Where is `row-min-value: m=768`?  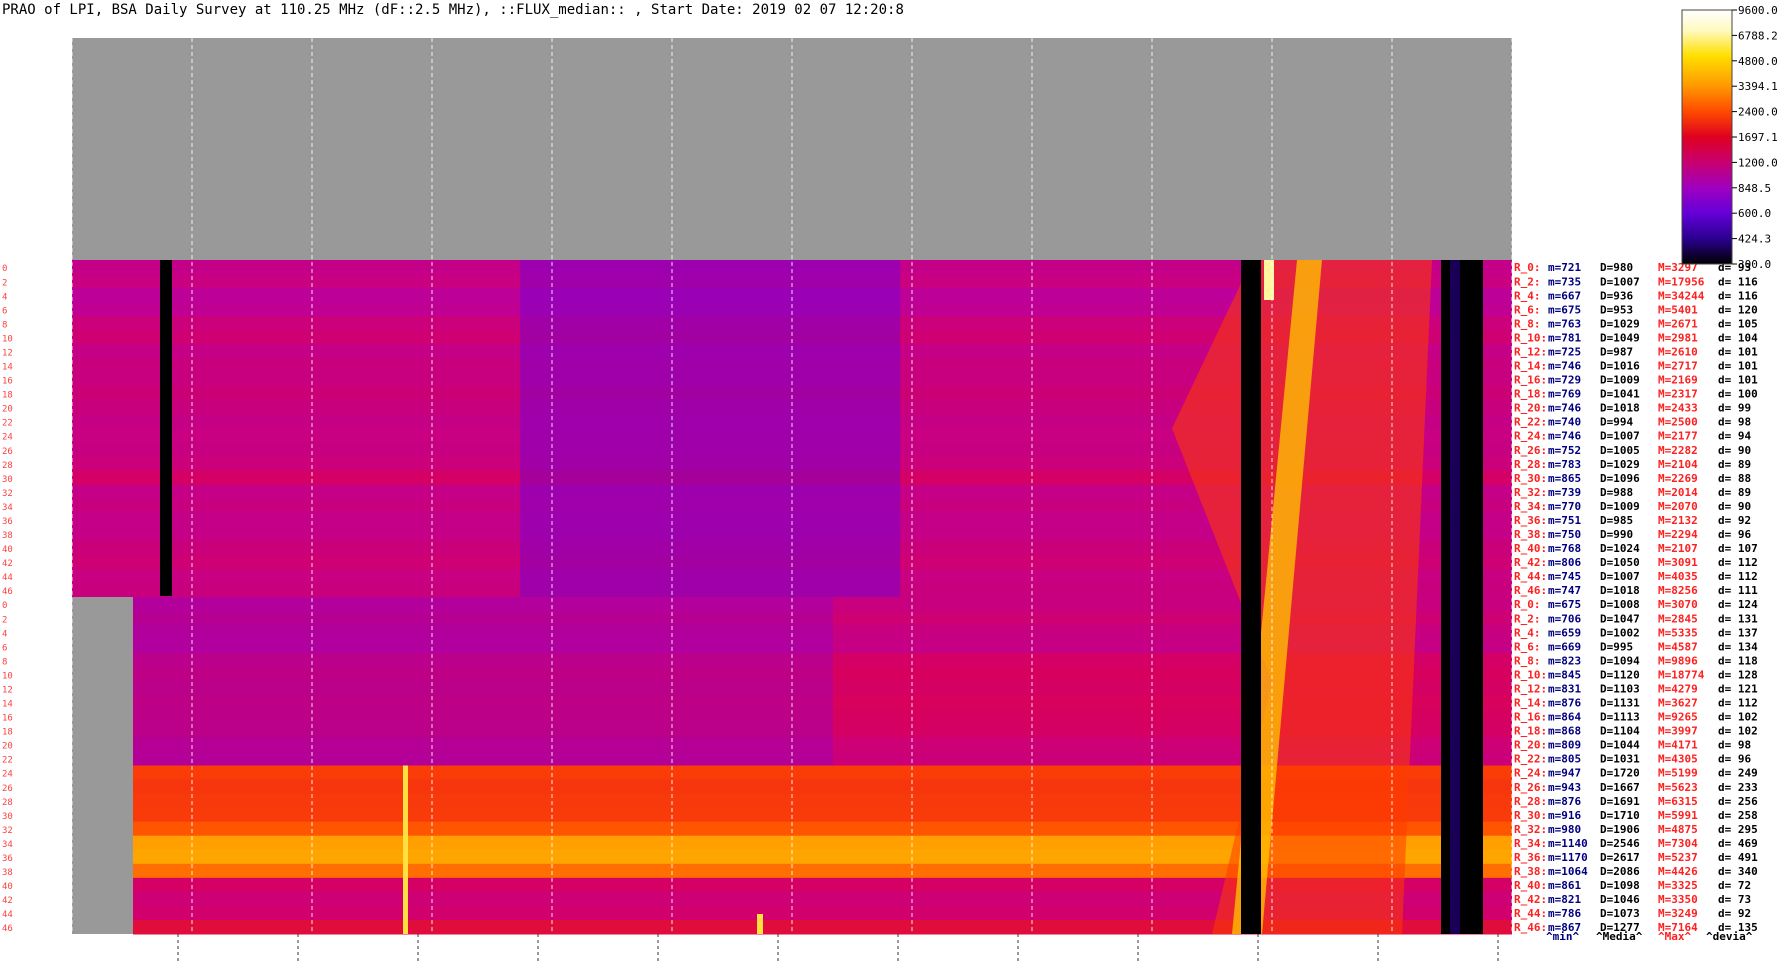
row-min-value: m=768 is located at coordinates (1564, 548).